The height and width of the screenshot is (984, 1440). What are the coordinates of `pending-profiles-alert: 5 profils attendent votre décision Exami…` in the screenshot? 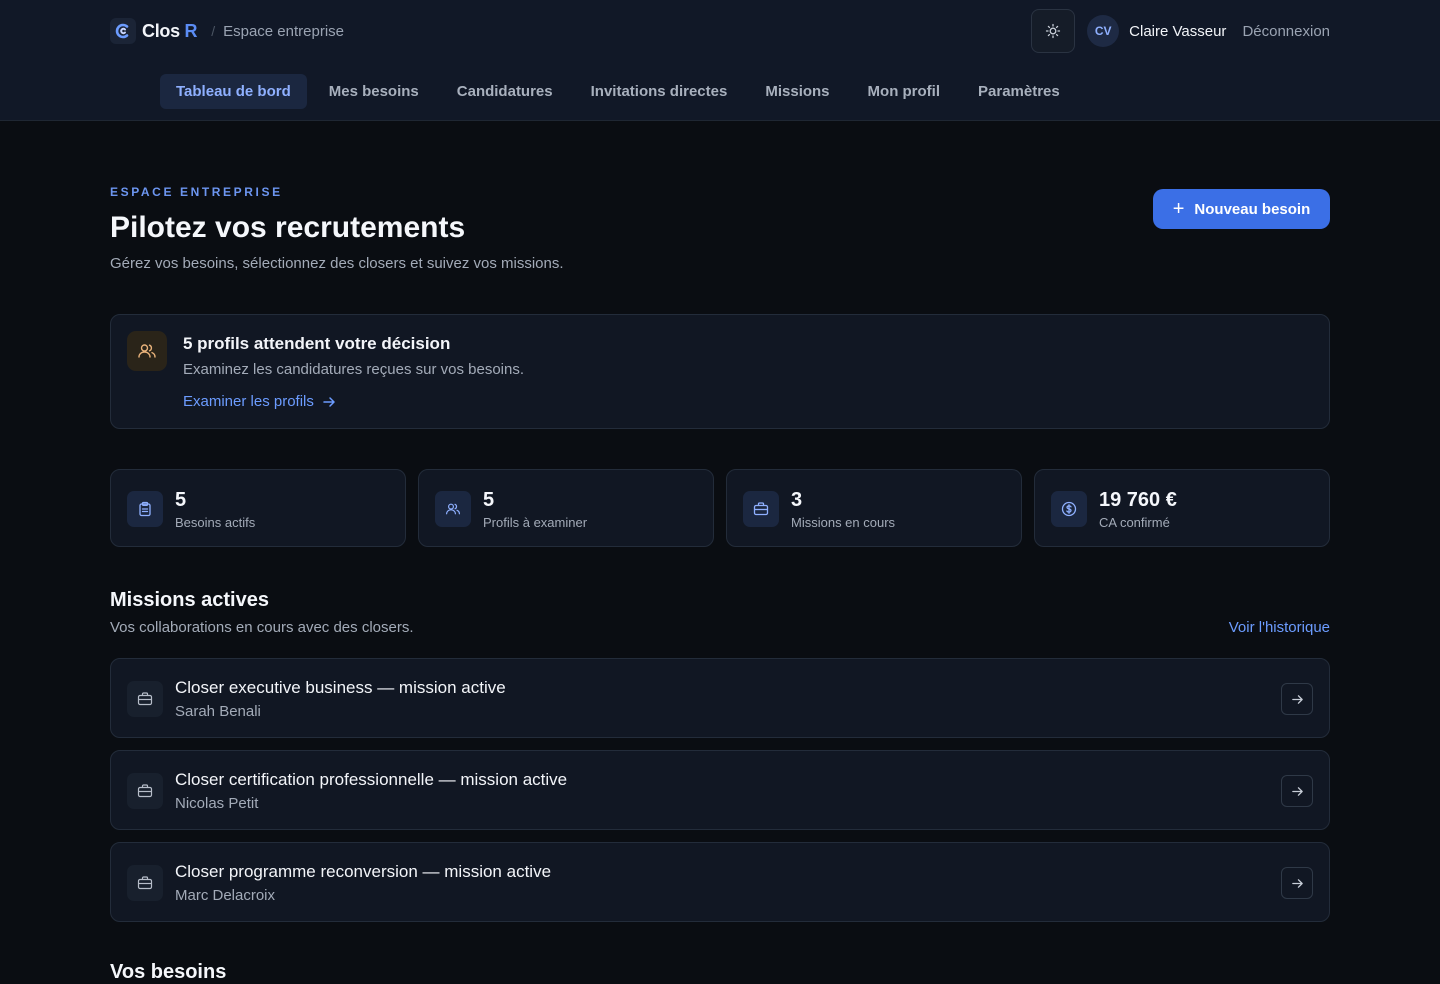 It's located at (720, 371).